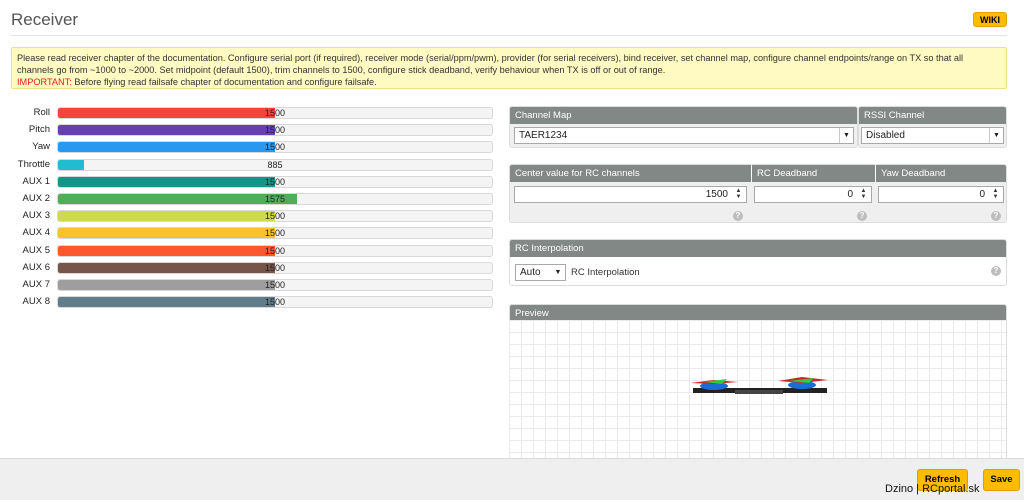 Image resolution: width=1024 pixels, height=500 pixels. Describe the element at coordinates (36, 301) in the screenshot. I see `channel-label: AUX 8` at that location.